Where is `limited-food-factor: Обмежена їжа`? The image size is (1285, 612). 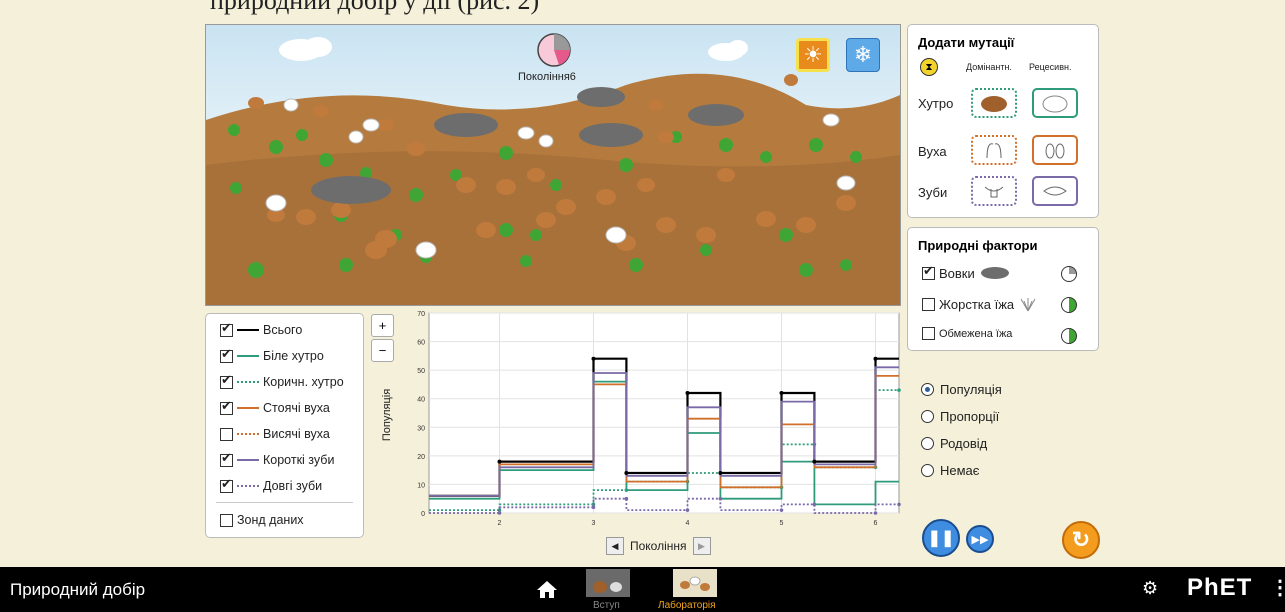 limited-food-factor: Обмежена їжа is located at coordinates (967, 333).